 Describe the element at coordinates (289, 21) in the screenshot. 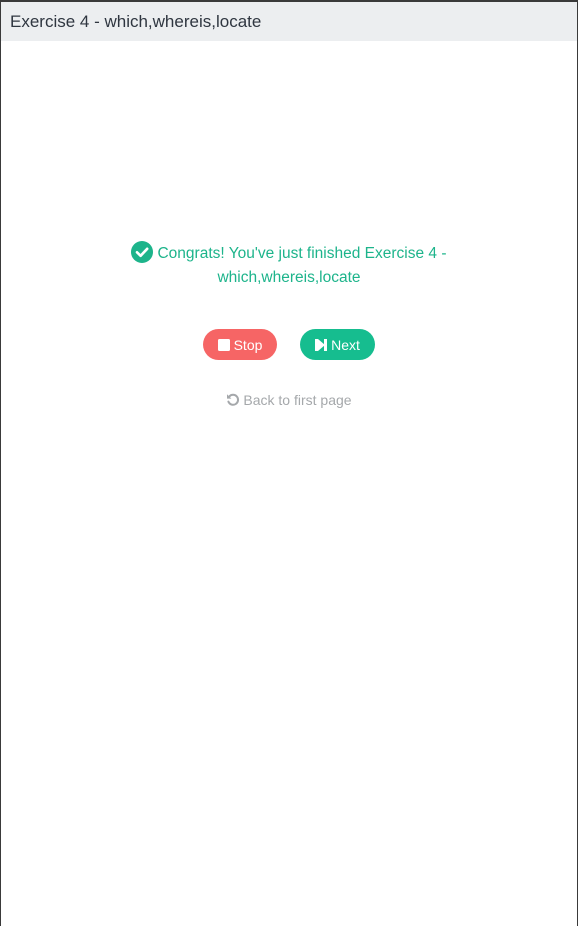

I see `header-bar: Exercise 4 - which,whereis,locate` at that location.